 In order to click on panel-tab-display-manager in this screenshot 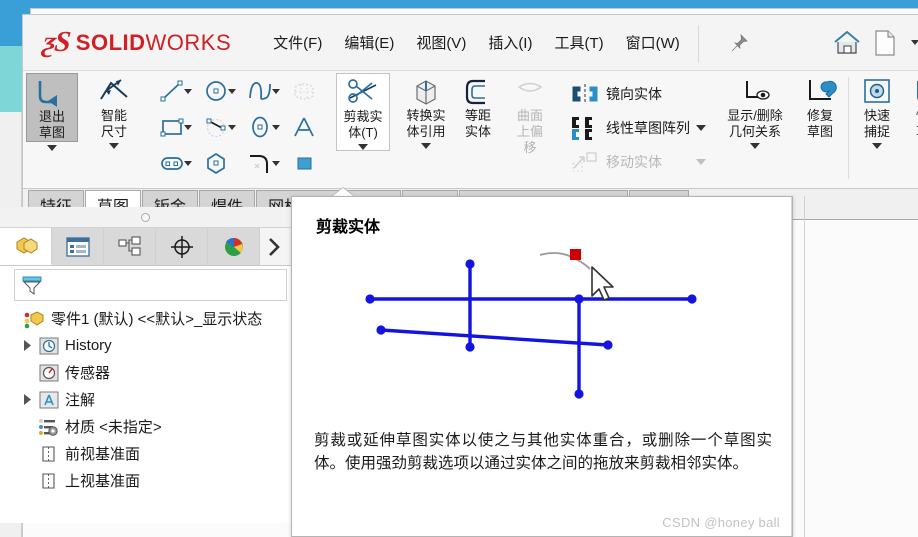, I will do `click(234, 246)`.